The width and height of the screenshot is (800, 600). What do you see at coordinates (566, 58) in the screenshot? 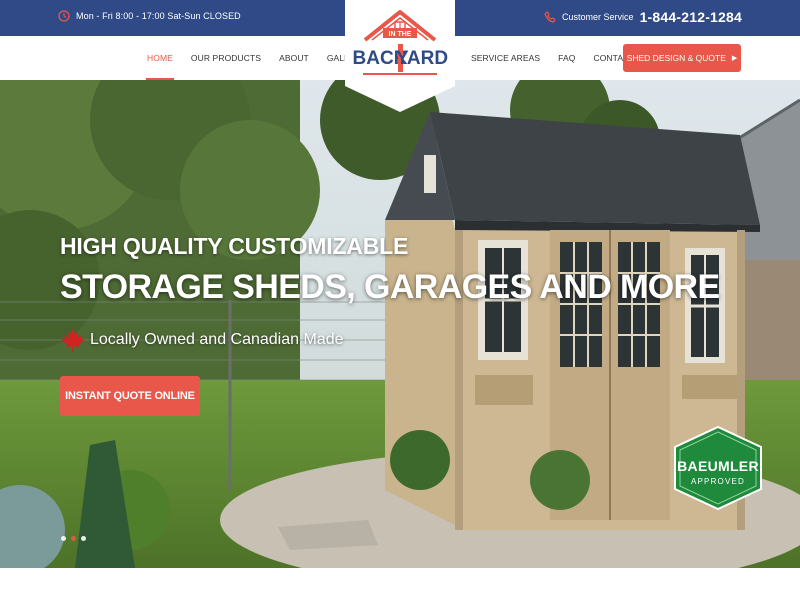
I see `nav-faq: FAQ` at bounding box center [566, 58].